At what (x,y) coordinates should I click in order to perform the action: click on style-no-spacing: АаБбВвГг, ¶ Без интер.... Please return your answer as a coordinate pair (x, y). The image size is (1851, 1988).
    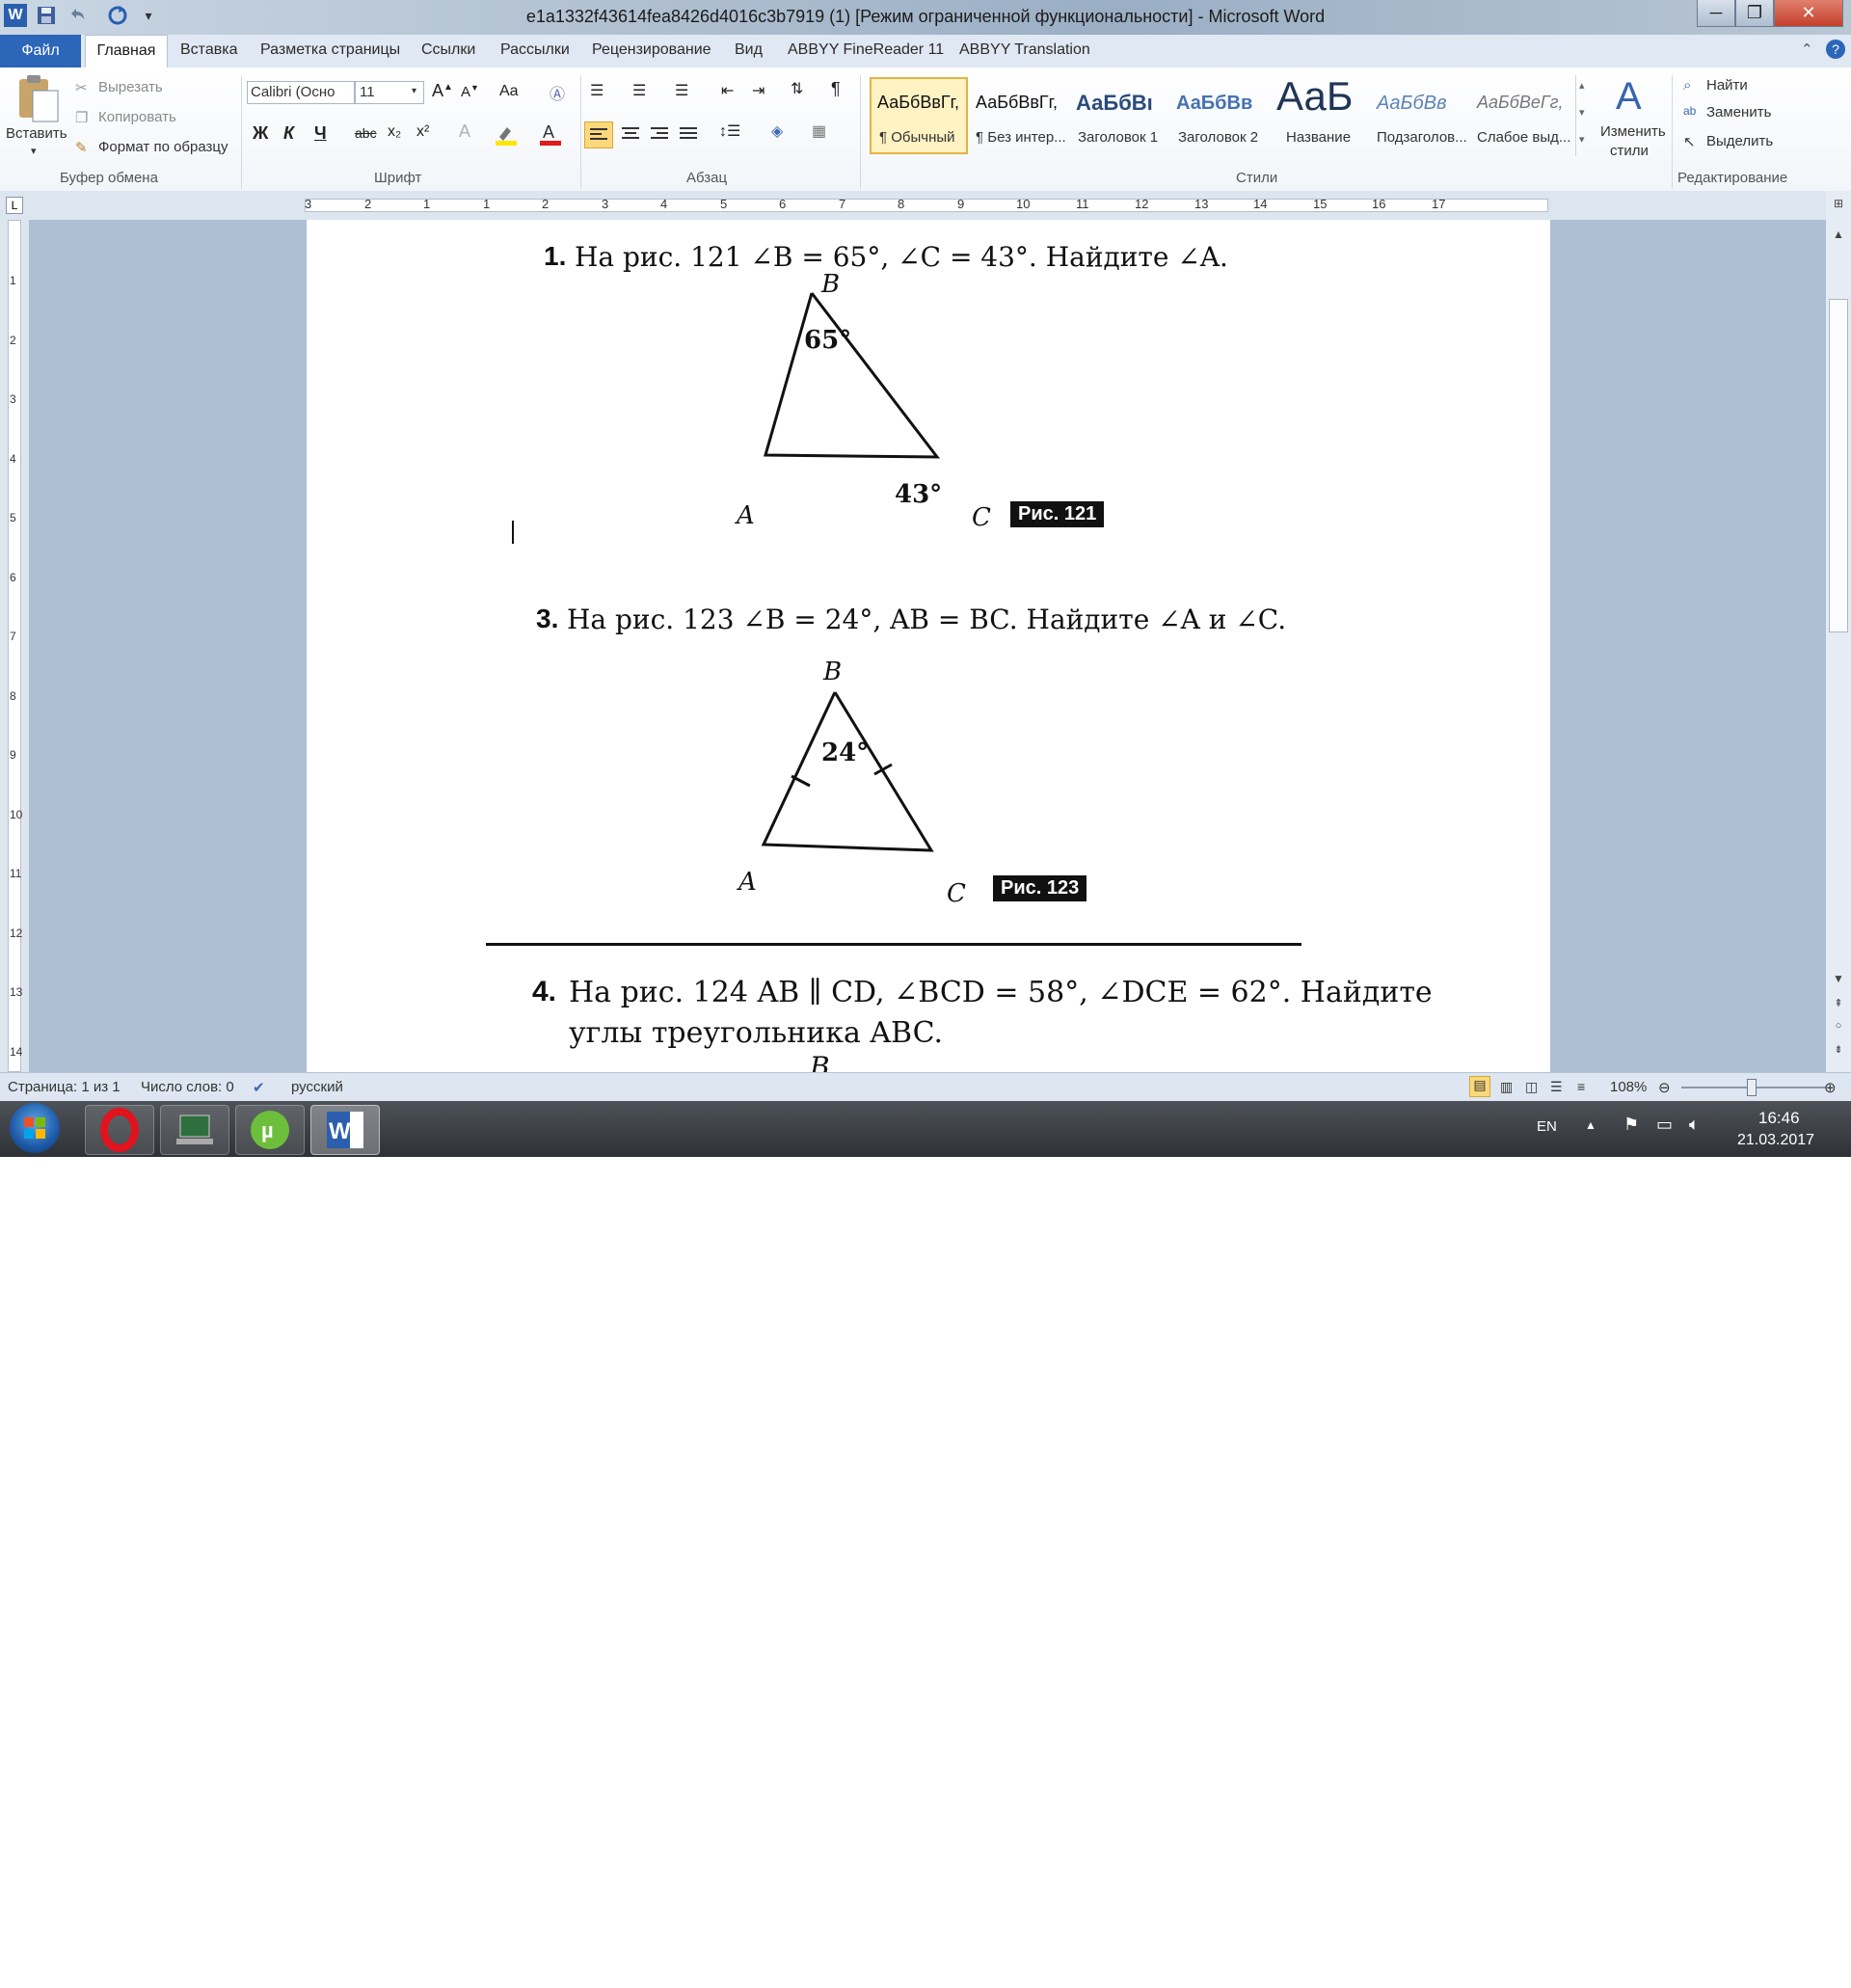
    Looking at the image, I should click on (1020, 116).